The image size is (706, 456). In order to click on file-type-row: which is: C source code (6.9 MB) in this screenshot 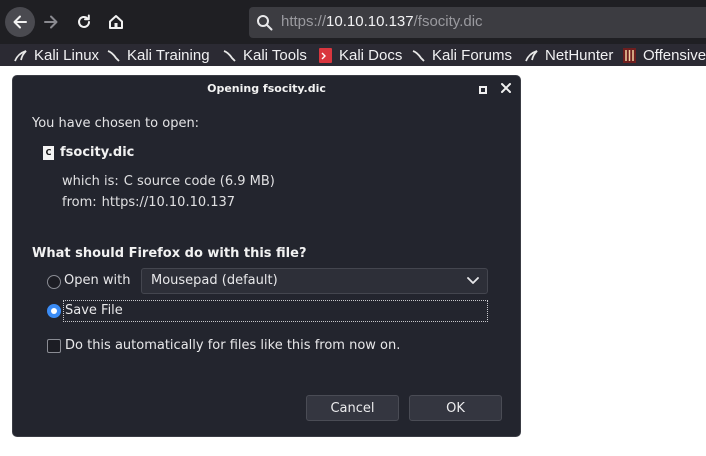, I will do `click(168, 181)`.